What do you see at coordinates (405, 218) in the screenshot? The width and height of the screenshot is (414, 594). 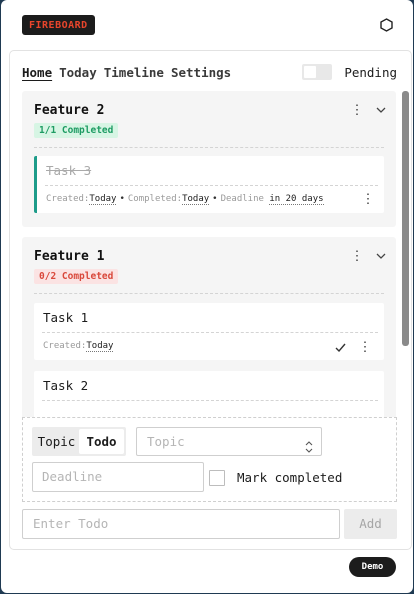 I see `scrollbar-thumb` at bounding box center [405, 218].